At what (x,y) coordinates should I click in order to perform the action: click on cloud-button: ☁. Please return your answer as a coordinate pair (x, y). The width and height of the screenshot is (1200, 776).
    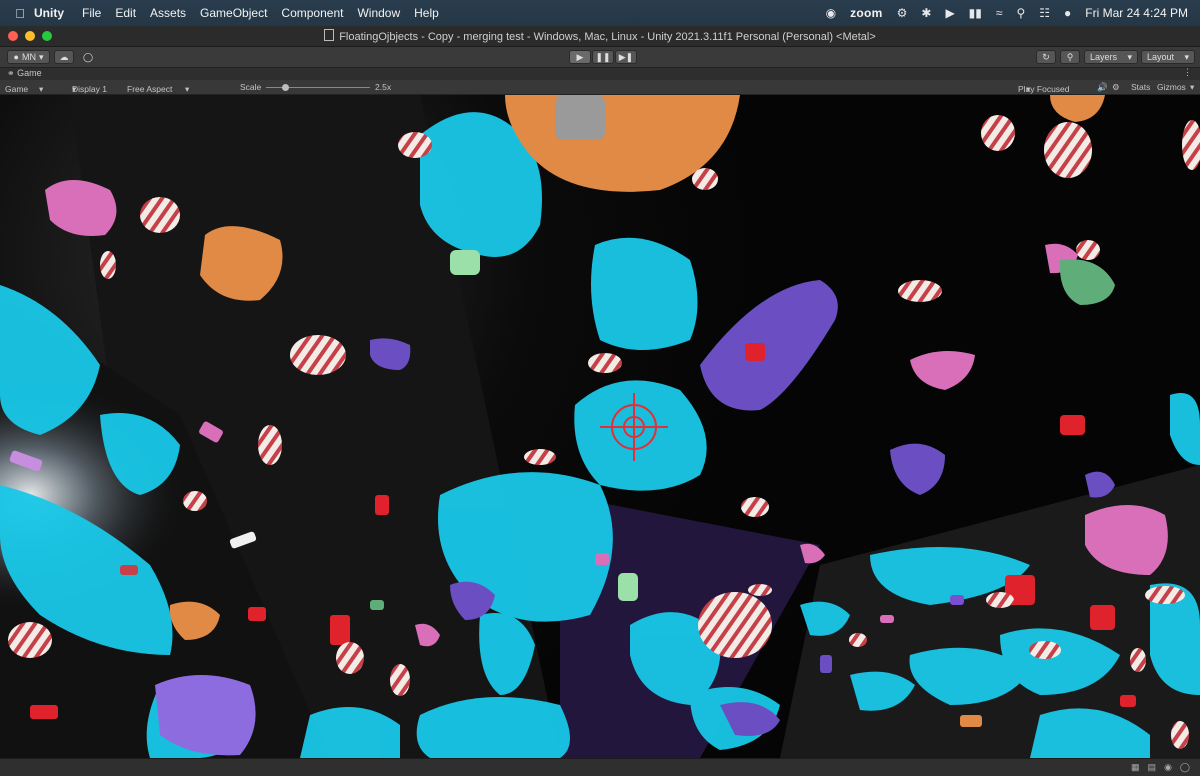
    Looking at the image, I should click on (64, 57).